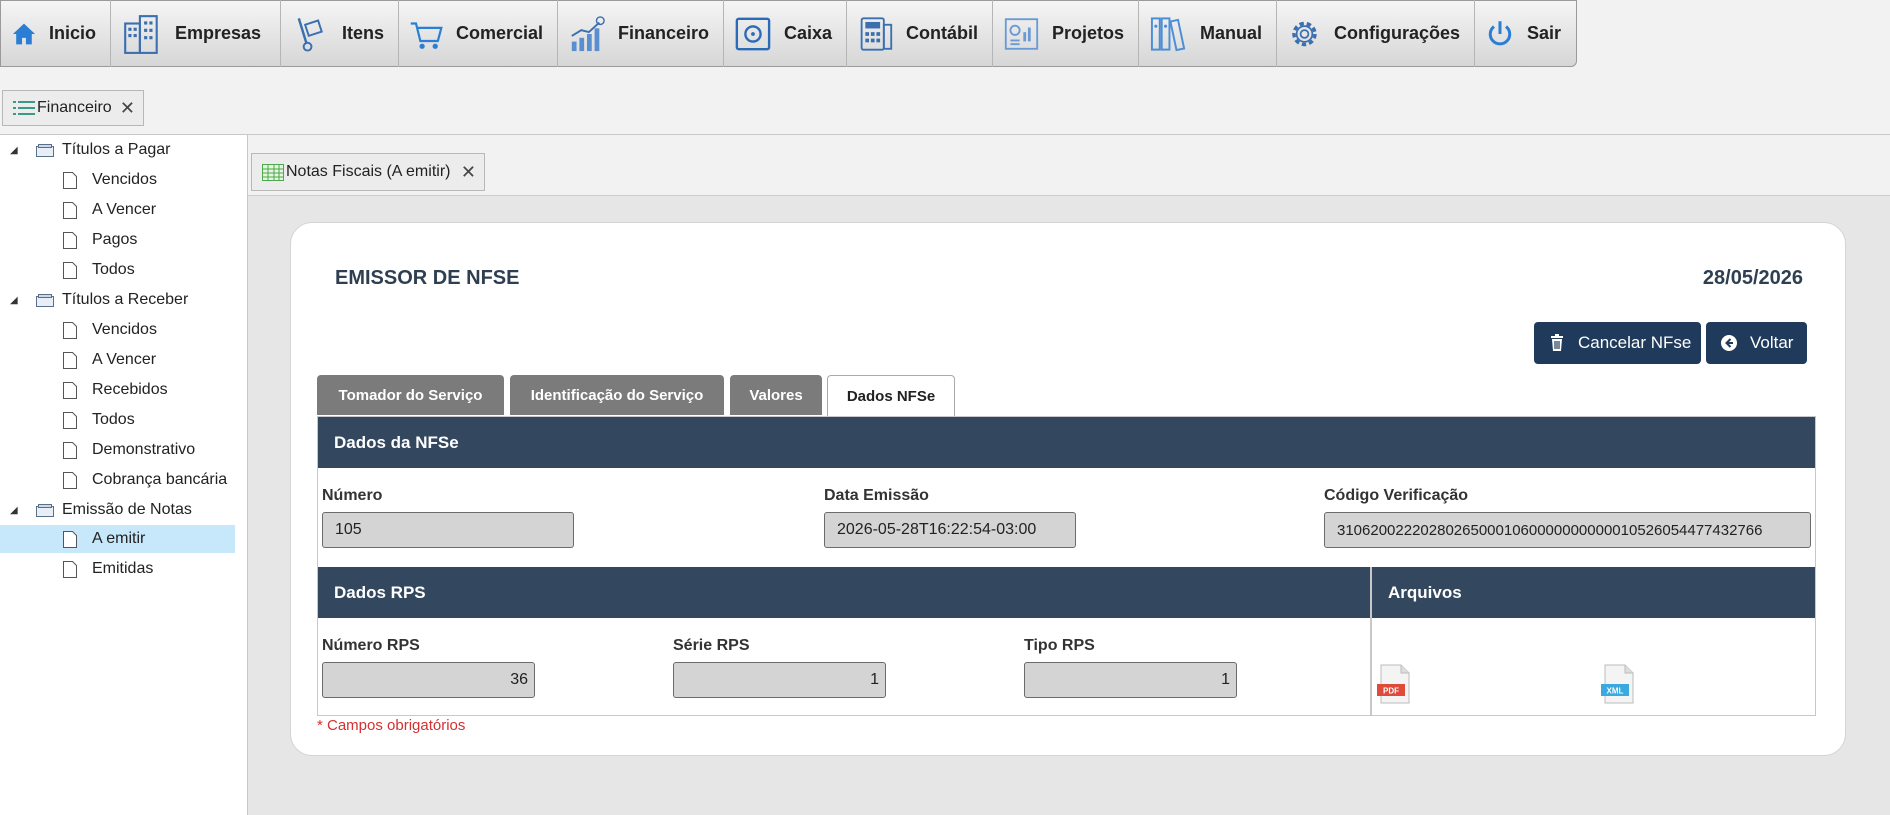 This screenshot has height=815, width=1890. I want to click on menu-projetos: Projetos, so click(1066, 33).